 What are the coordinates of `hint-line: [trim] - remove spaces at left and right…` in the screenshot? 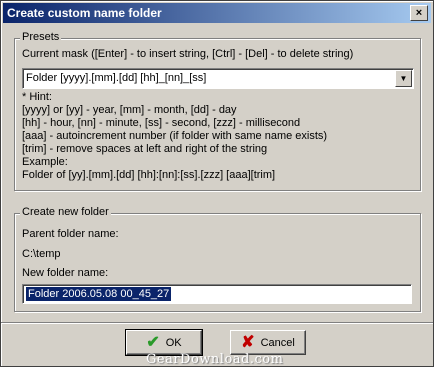 It's located at (145, 149).